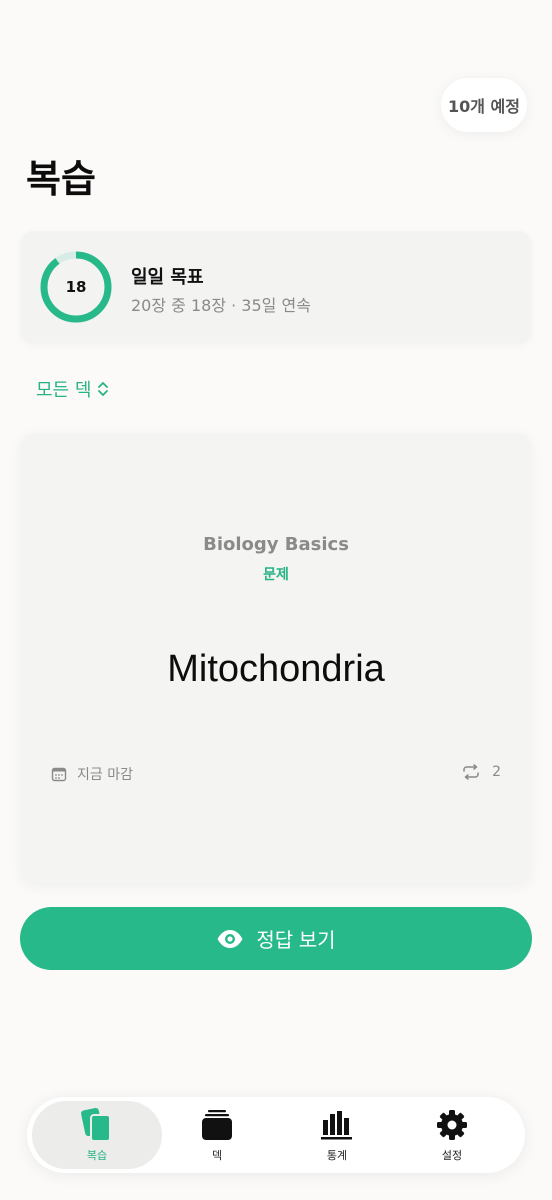 The width and height of the screenshot is (552, 1200). Describe the element at coordinates (105, 775) in the screenshot. I see `card-due-label: 지금 마감` at that location.